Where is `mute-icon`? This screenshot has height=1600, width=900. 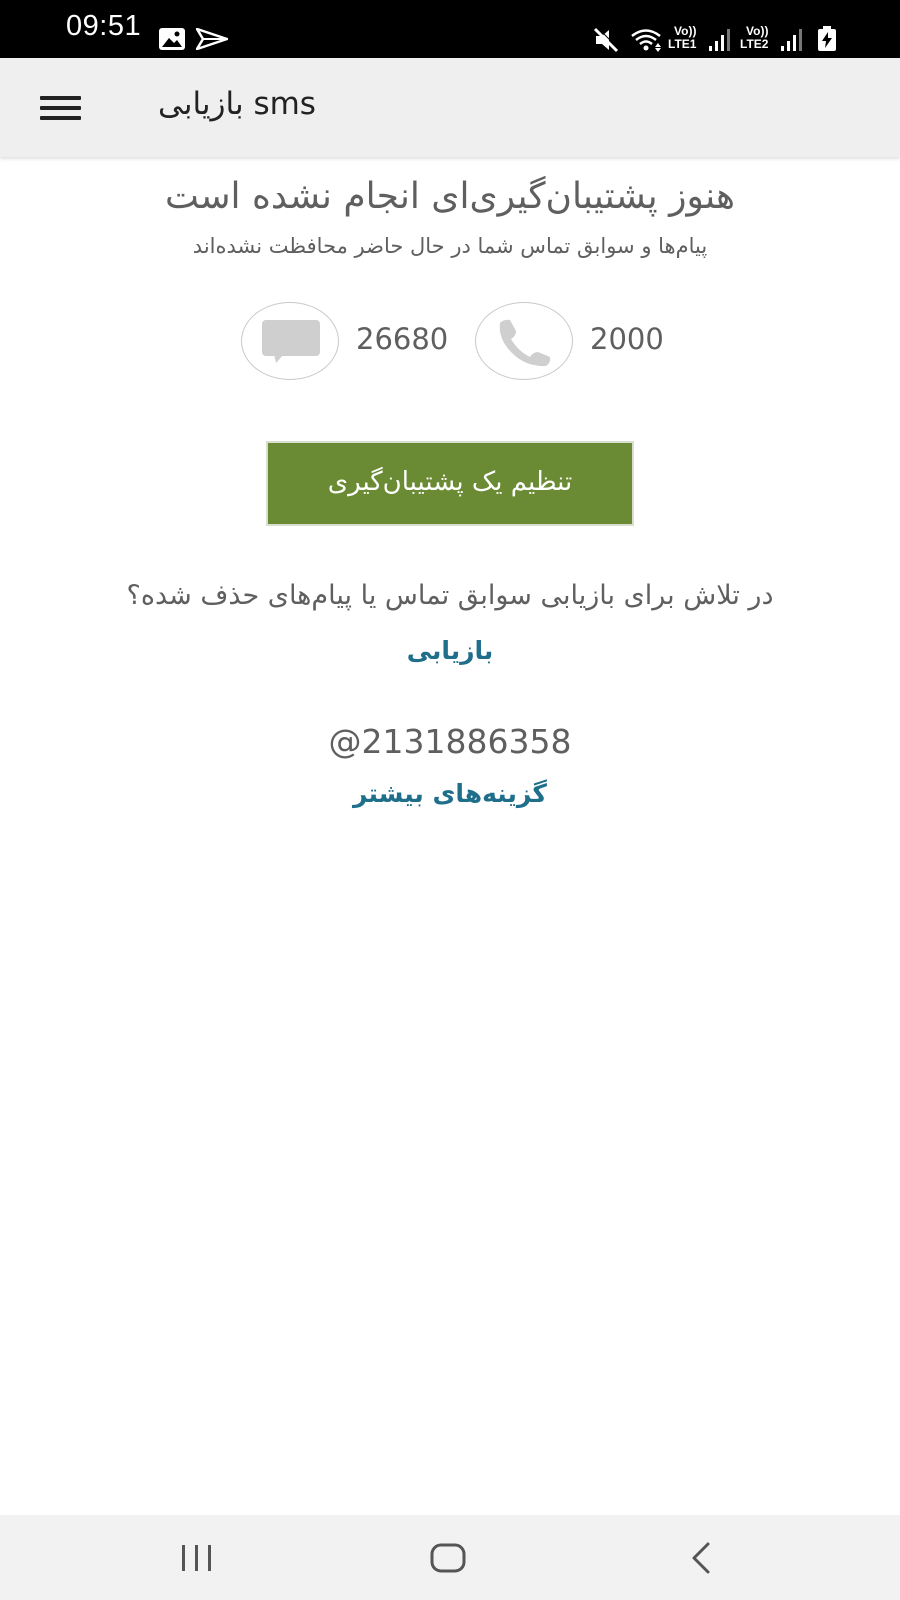
mute-icon is located at coordinates (606, 40).